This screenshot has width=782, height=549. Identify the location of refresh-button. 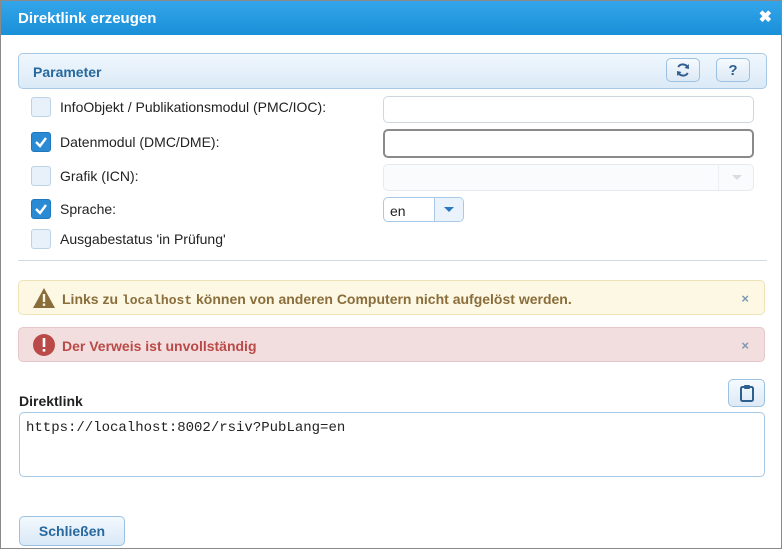
(683, 70).